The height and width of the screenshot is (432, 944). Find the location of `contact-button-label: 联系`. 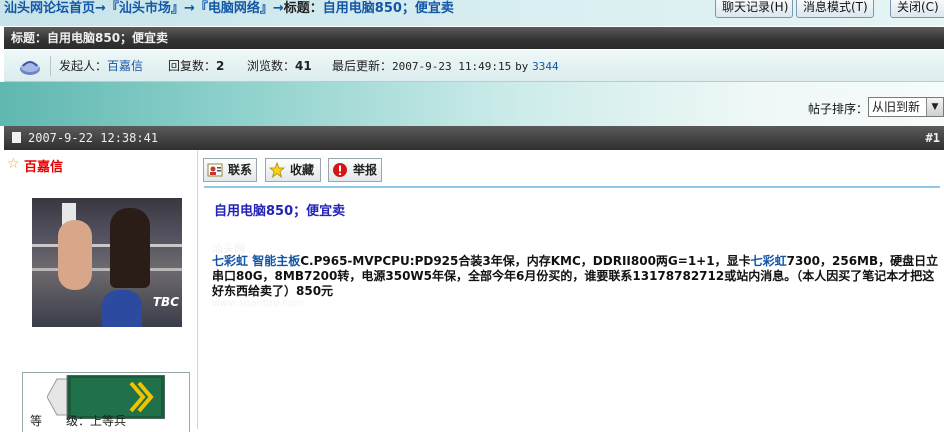

contact-button-label: 联系 is located at coordinates (240, 170).